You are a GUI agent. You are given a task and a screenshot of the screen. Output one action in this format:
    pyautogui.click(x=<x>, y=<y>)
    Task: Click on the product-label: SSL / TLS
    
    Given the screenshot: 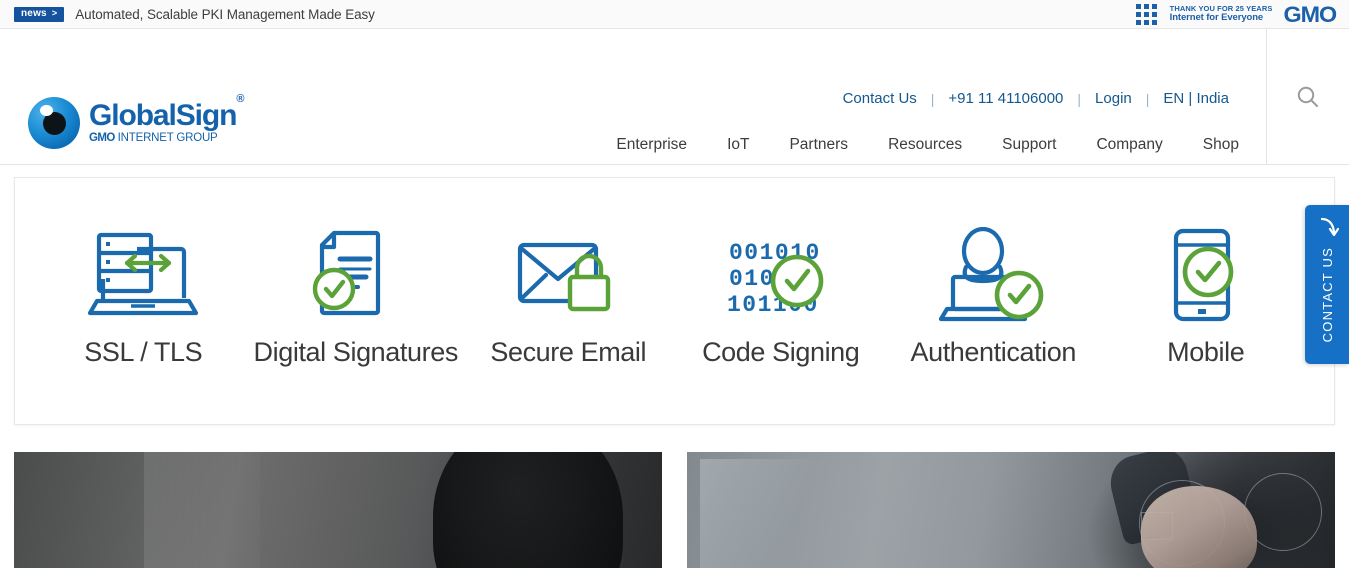 What is the action you would take?
    pyautogui.click(x=143, y=351)
    